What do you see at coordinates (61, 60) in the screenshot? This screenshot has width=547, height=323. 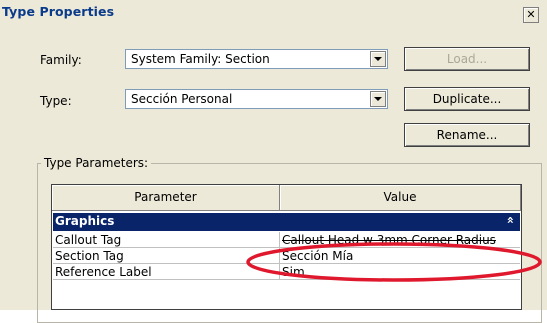 I see `family-label: Family:` at bounding box center [61, 60].